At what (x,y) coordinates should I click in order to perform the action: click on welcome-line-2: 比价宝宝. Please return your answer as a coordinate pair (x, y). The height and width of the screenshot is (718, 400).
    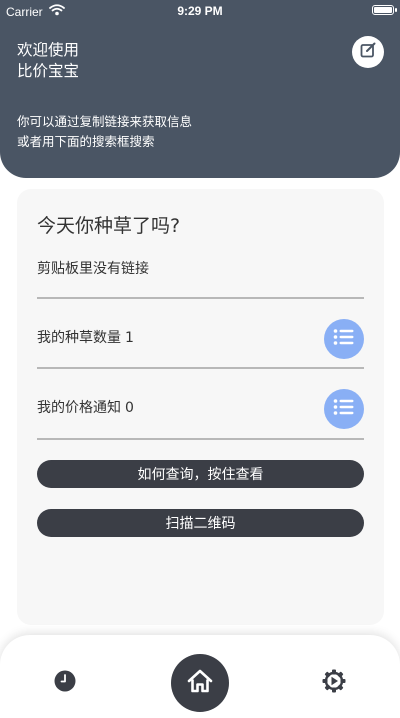
    Looking at the image, I should click on (48, 71).